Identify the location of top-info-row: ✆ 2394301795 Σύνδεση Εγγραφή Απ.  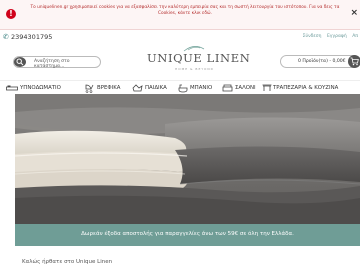
(180, 38).